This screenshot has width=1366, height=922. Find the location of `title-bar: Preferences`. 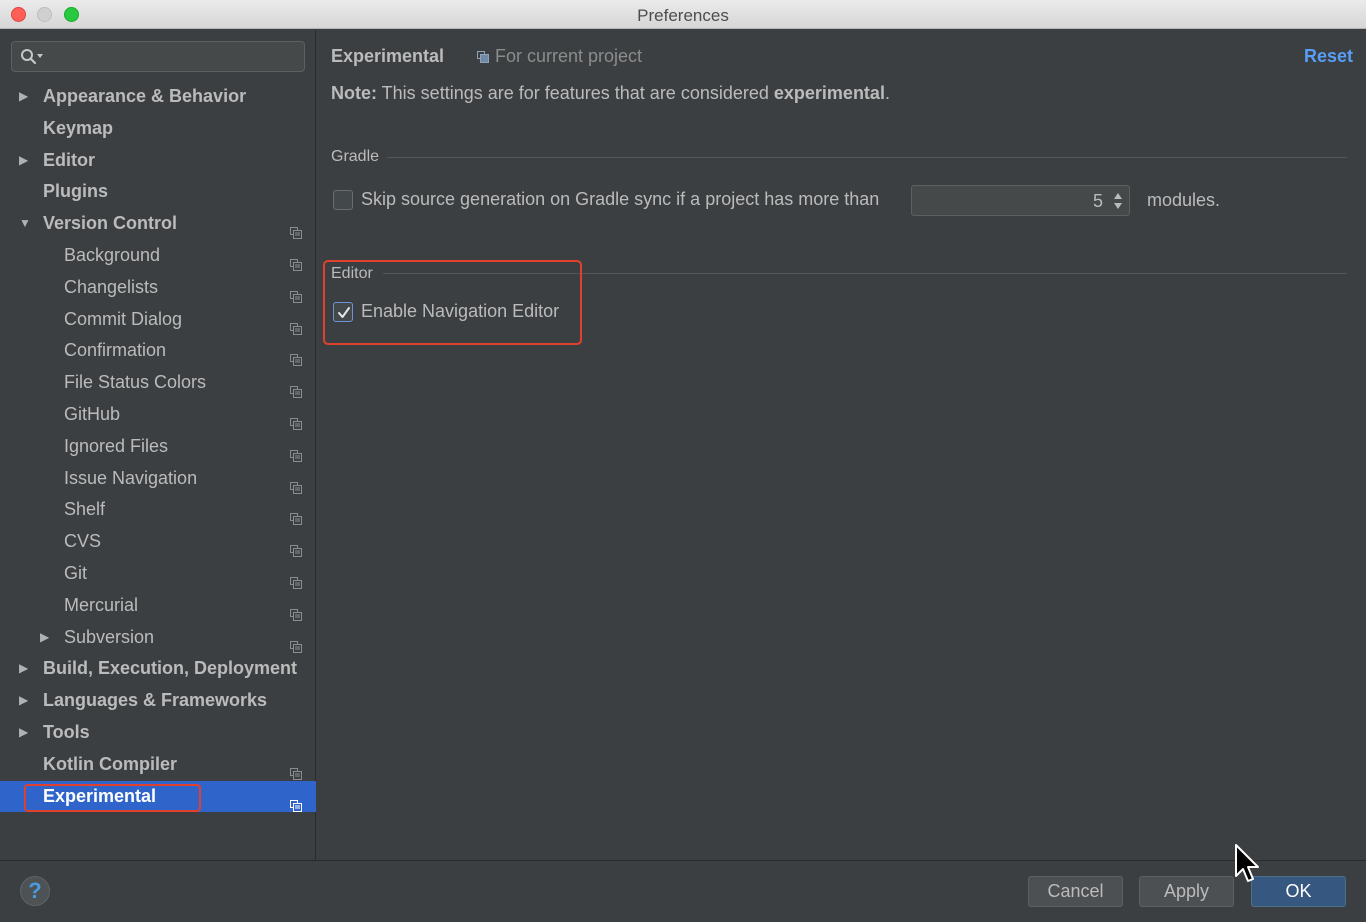

title-bar: Preferences is located at coordinates (683, 14).